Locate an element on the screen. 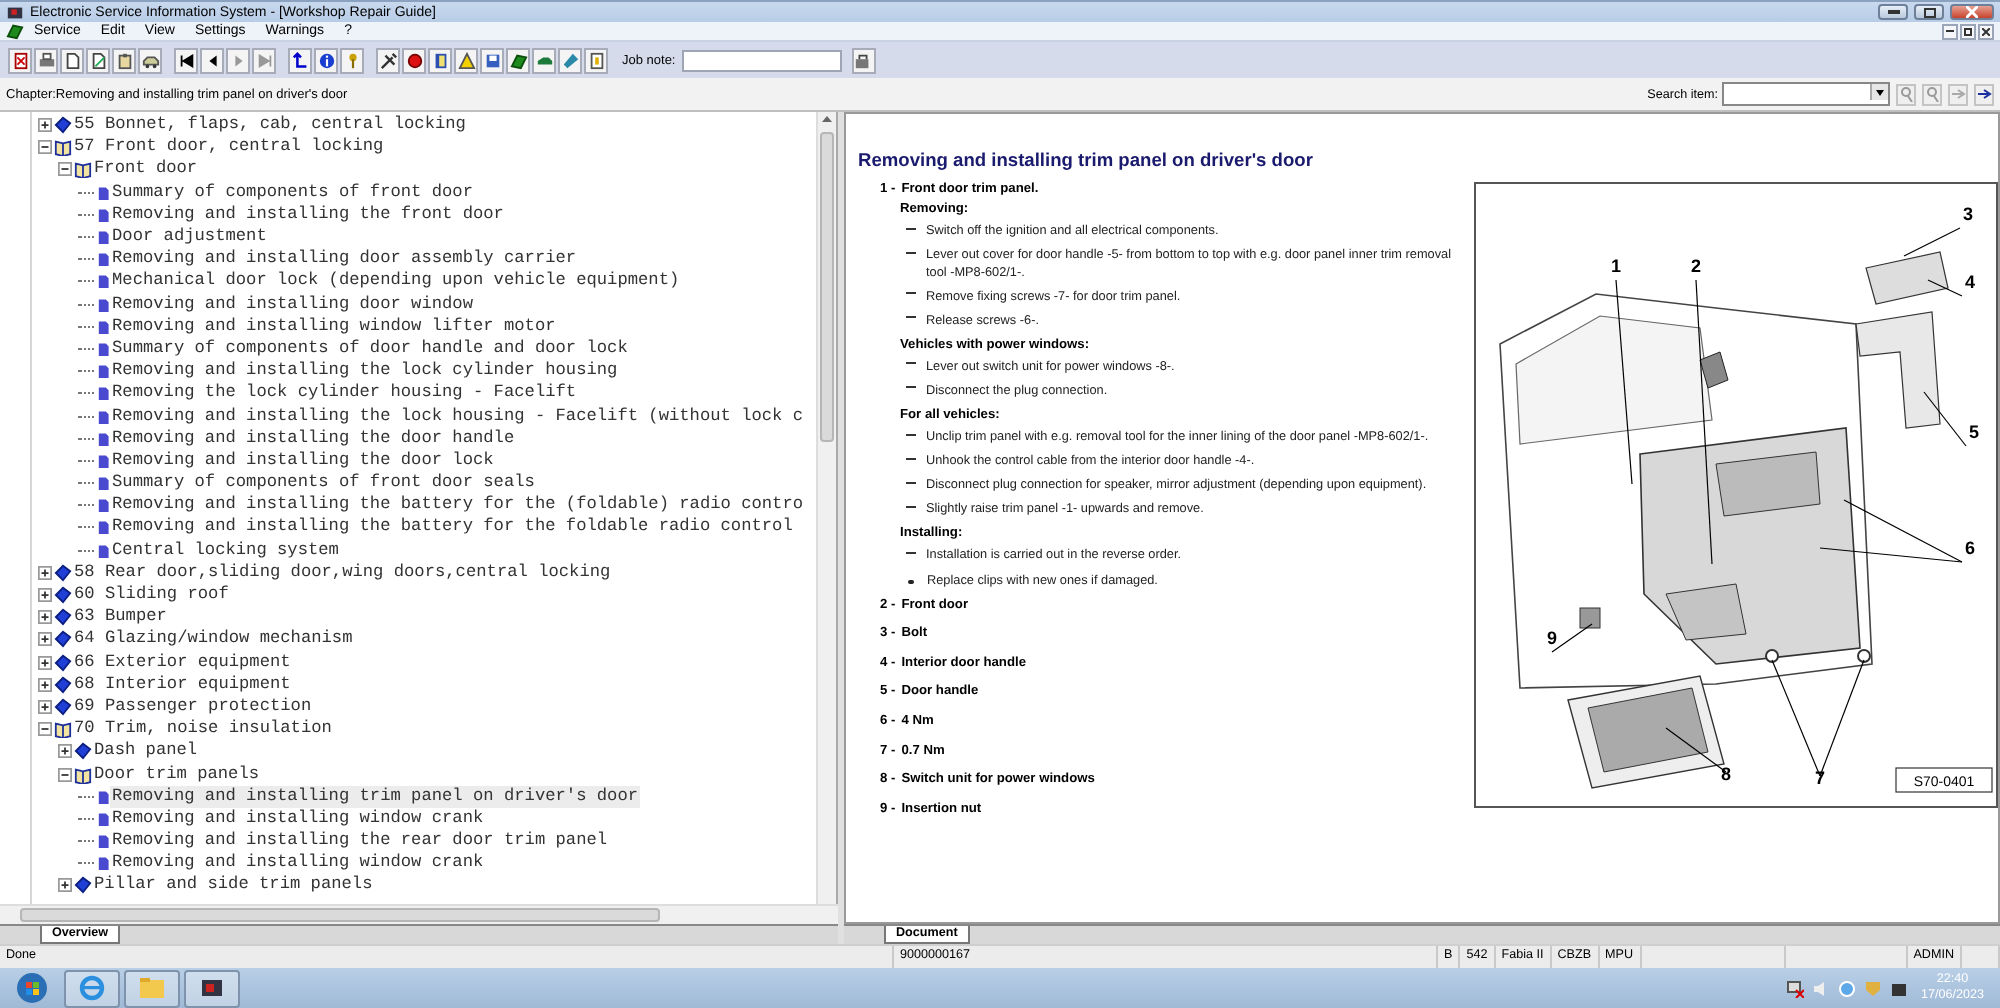 This screenshot has height=1008, width=2000. warning-icon is located at coordinates (466, 60).